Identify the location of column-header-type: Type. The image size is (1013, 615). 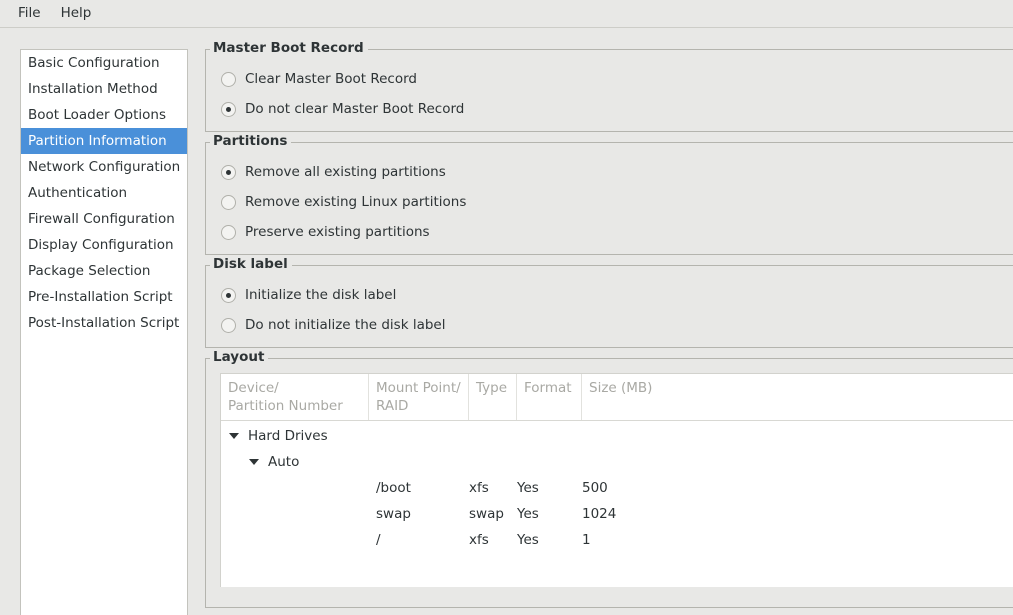
(493, 397).